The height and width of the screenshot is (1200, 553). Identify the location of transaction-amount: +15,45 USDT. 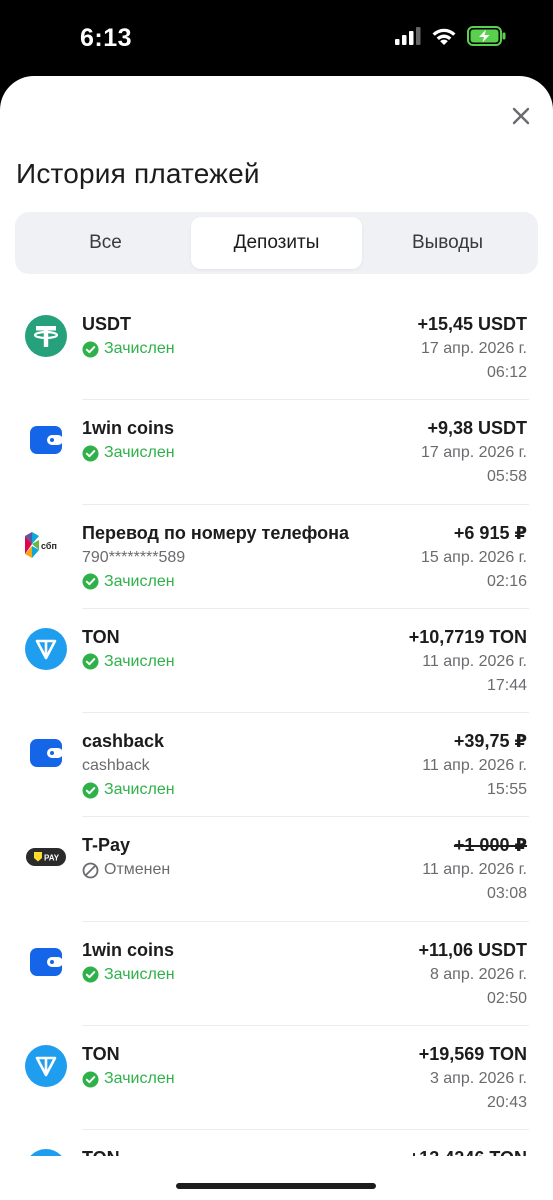
(472, 324).